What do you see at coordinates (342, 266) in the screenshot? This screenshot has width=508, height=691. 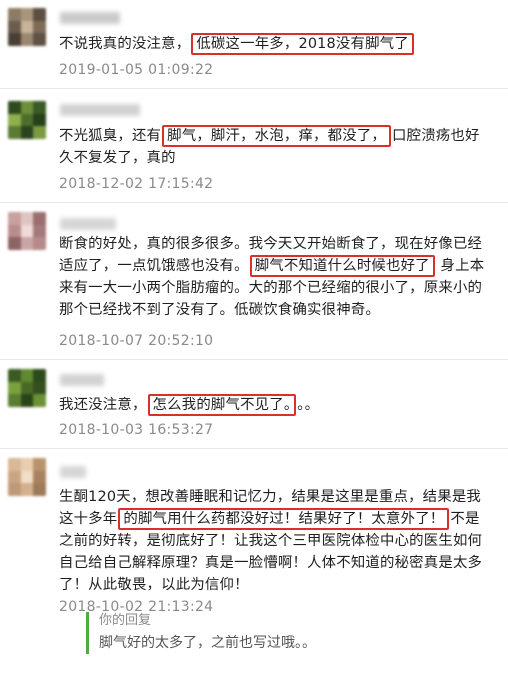 I see `highlighted-phrase: 脚气不知道什么时候也好了` at bounding box center [342, 266].